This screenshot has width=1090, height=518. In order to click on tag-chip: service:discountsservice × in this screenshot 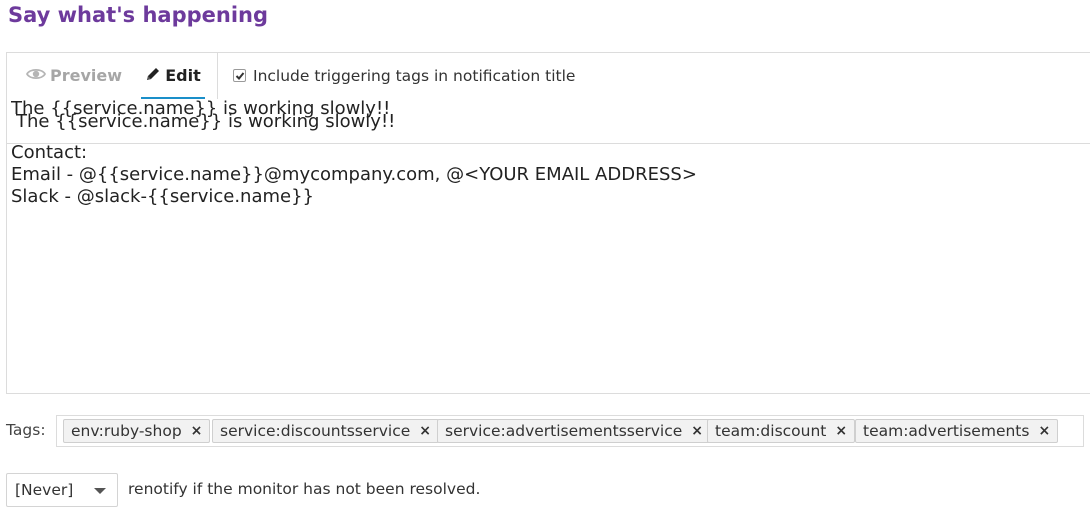, I will do `click(326, 431)`.